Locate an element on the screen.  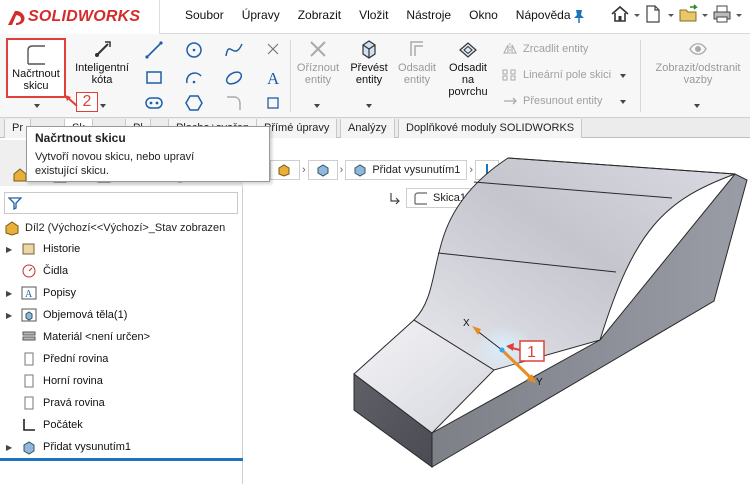
tree-item-label: Přidat vysunutím1 is located at coordinates (87, 447).